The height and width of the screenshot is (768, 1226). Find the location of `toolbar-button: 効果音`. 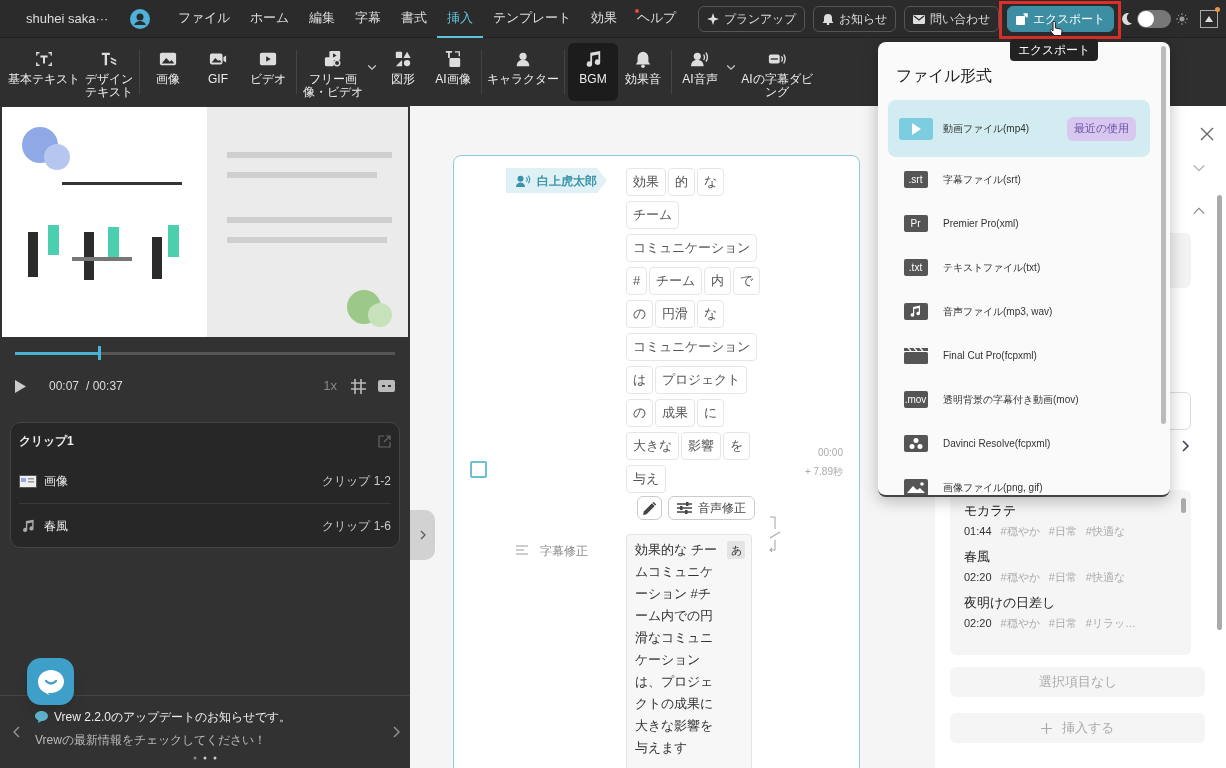

toolbar-button: 効果音 is located at coordinates (643, 72).